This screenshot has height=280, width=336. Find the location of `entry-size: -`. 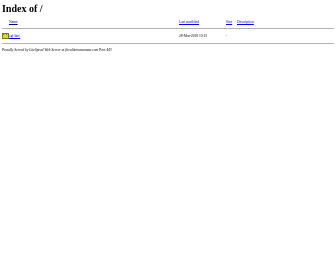

entry-size: - is located at coordinates (227, 36).